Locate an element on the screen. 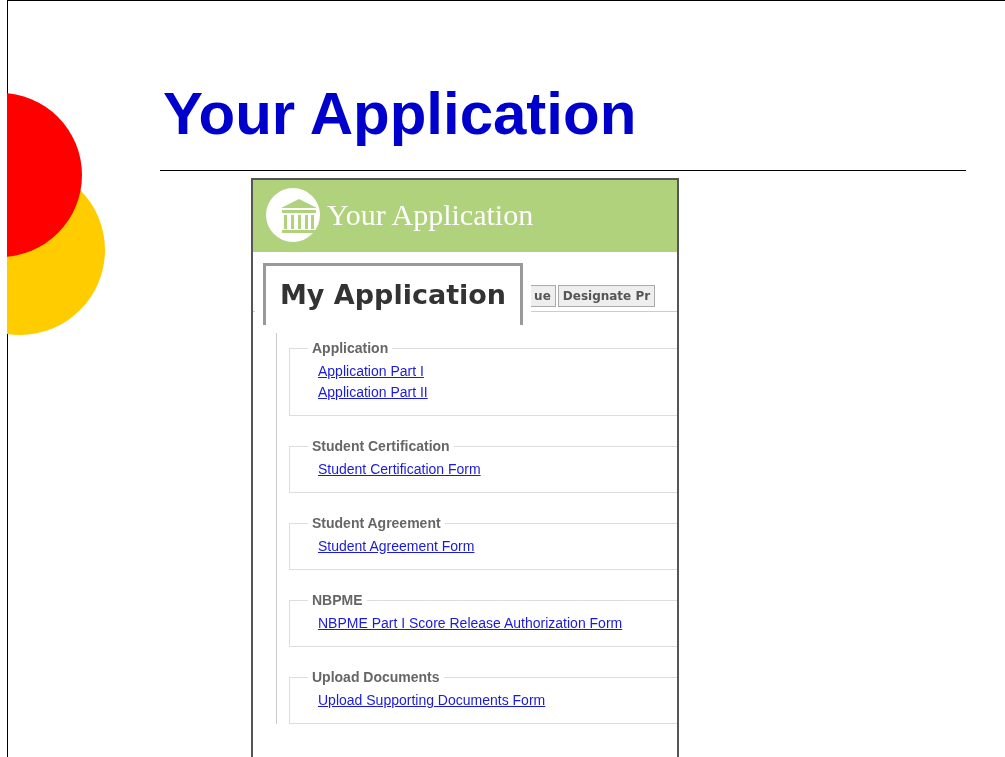 Image resolution: width=1005 pixels, height=757 pixels. section-legend: Student Agreement is located at coordinates (376, 523).